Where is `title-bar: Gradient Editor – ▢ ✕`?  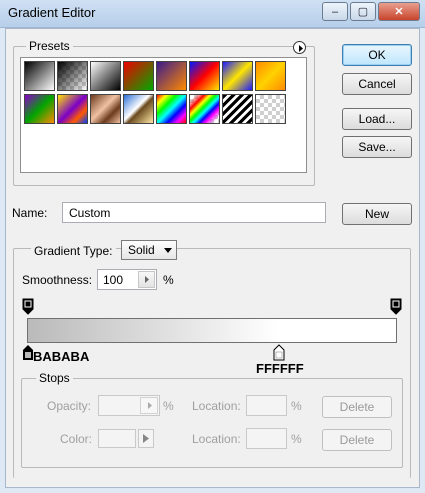
title-bar: Gradient Editor – ▢ ✕ is located at coordinates (212, 14).